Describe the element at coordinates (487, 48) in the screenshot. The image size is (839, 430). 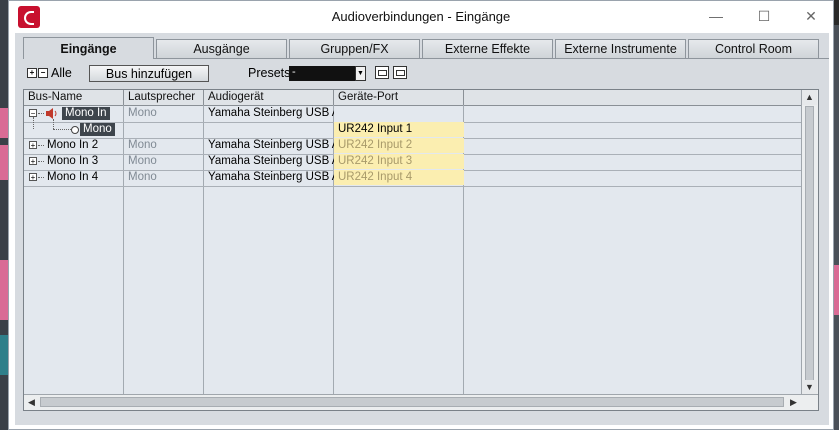
I see `tab-externe-effekte: Externe Effekte` at that location.